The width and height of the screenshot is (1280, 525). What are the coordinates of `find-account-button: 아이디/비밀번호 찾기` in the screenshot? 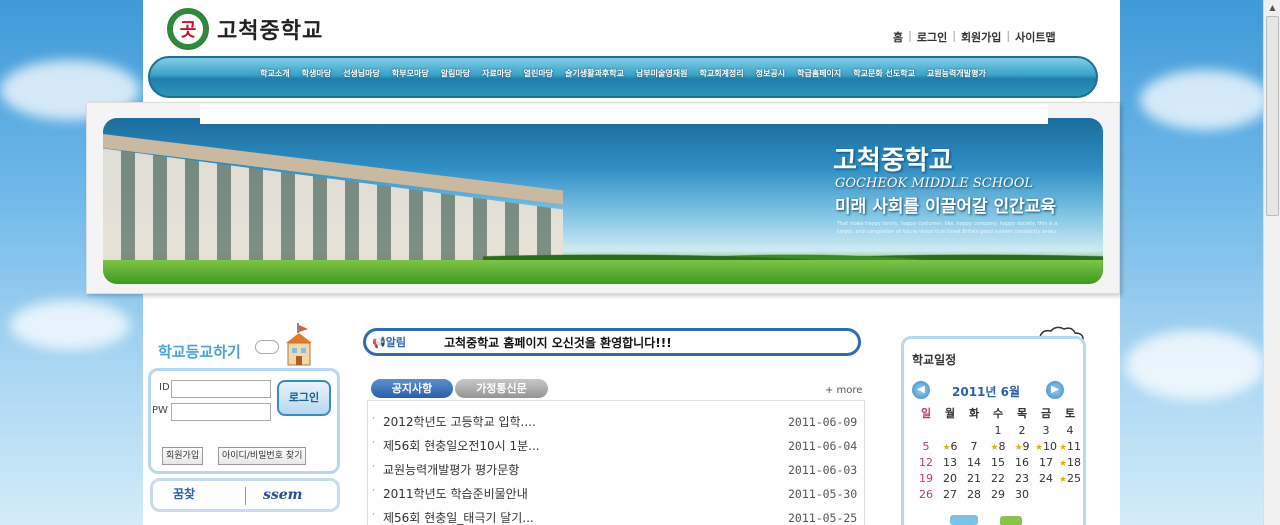 It's located at (262, 456).